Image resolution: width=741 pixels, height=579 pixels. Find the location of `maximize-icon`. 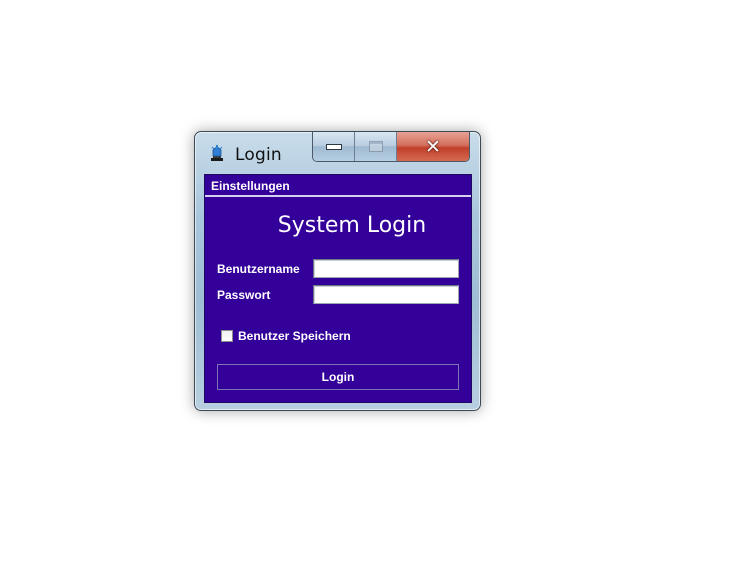

maximize-icon is located at coordinates (375, 146).